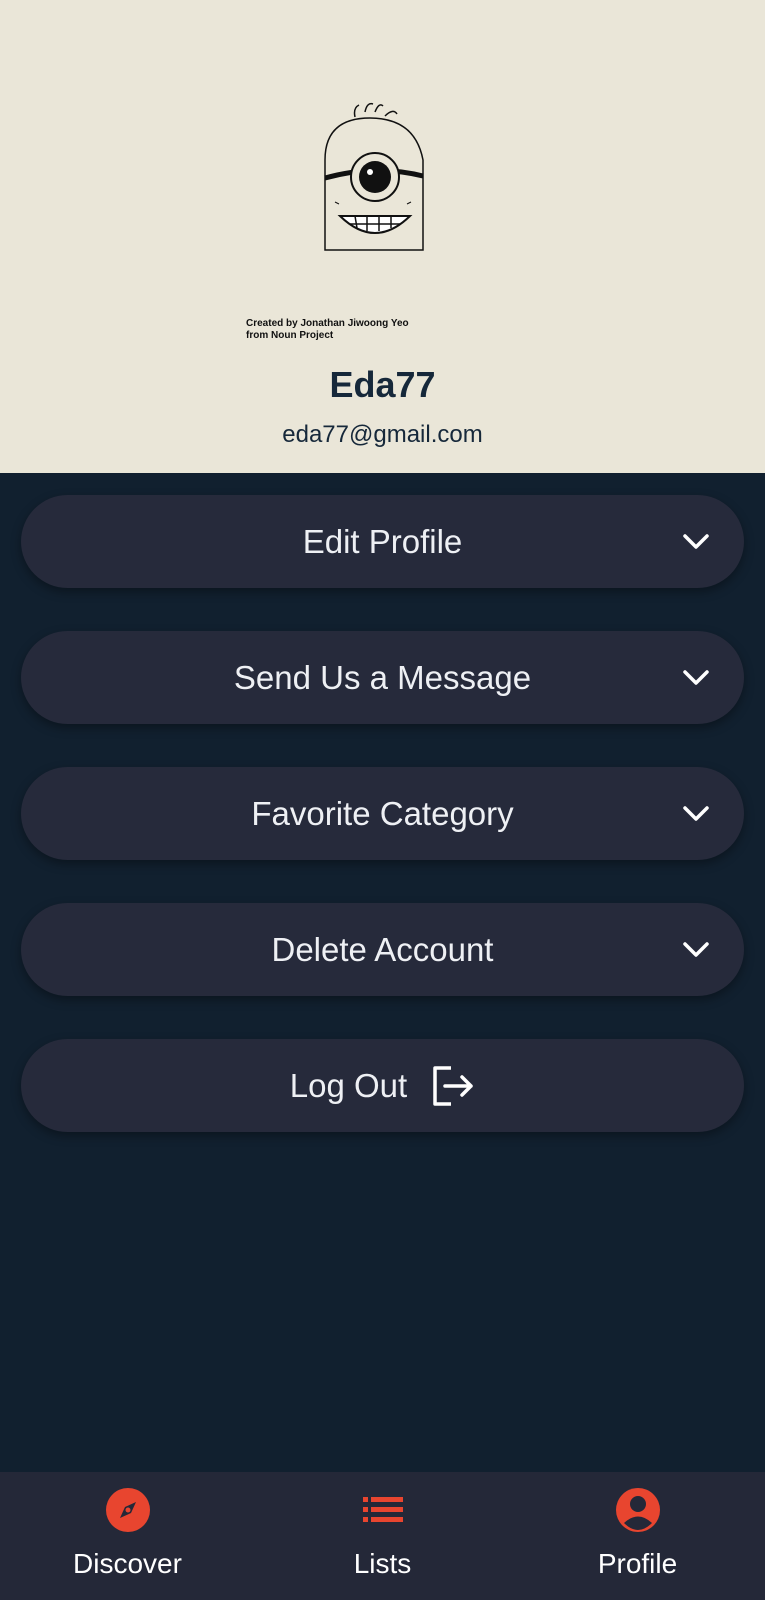 The width and height of the screenshot is (765, 1600). I want to click on logout-icon, so click(453, 1085).